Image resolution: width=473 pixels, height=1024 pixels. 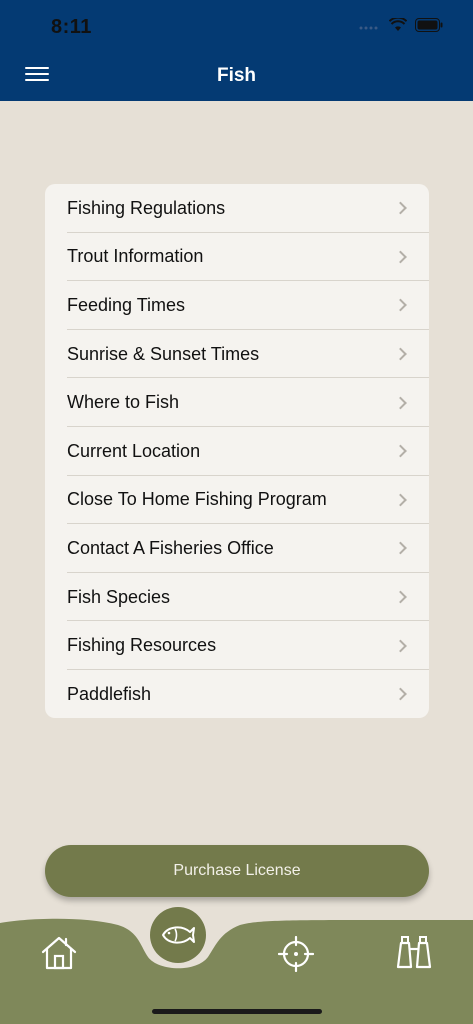 I want to click on menu-item-label: Close To Home Fishing Program, so click(x=197, y=499).